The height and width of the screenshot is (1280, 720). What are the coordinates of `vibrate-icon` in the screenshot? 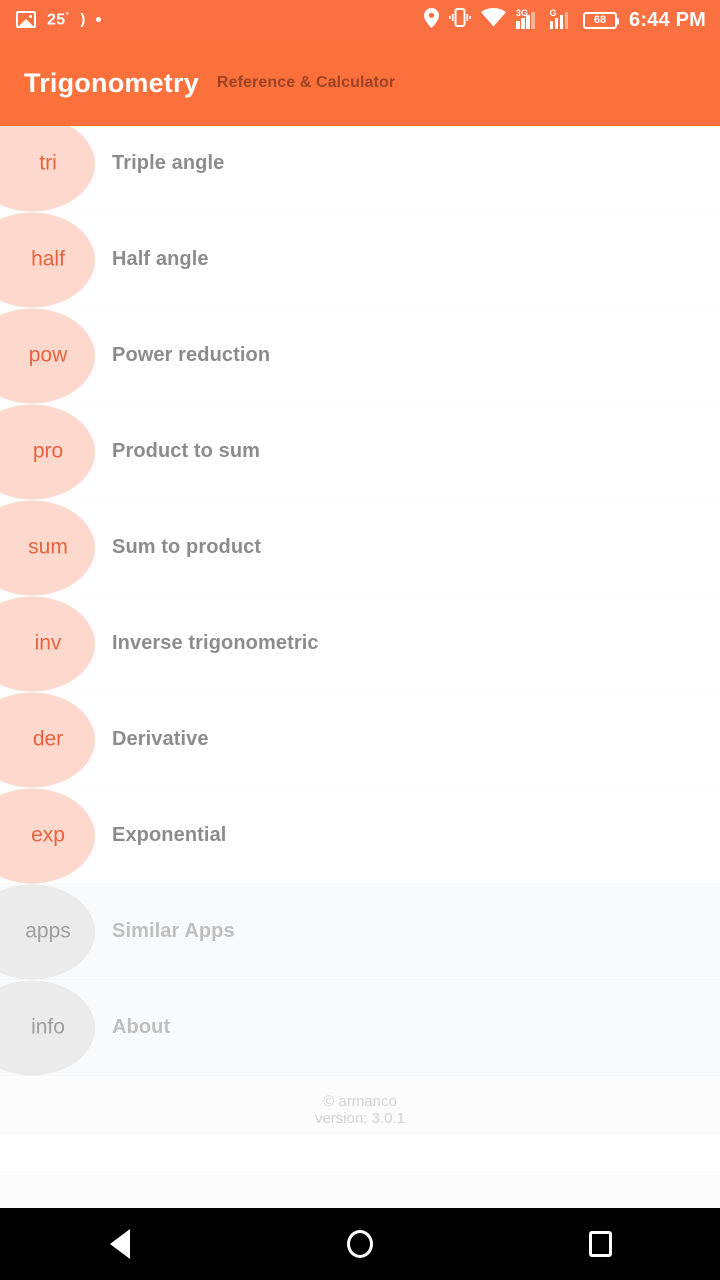 It's located at (460, 20).